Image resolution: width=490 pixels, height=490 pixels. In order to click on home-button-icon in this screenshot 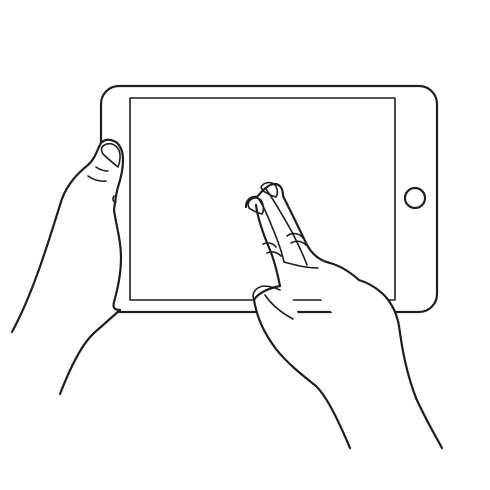, I will do `click(415, 198)`.